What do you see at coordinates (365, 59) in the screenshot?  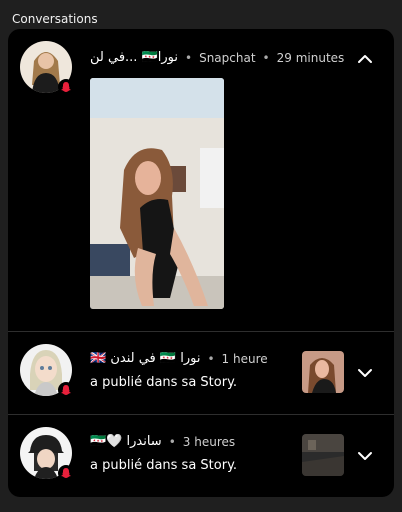 I see `chevron-up-icon` at bounding box center [365, 59].